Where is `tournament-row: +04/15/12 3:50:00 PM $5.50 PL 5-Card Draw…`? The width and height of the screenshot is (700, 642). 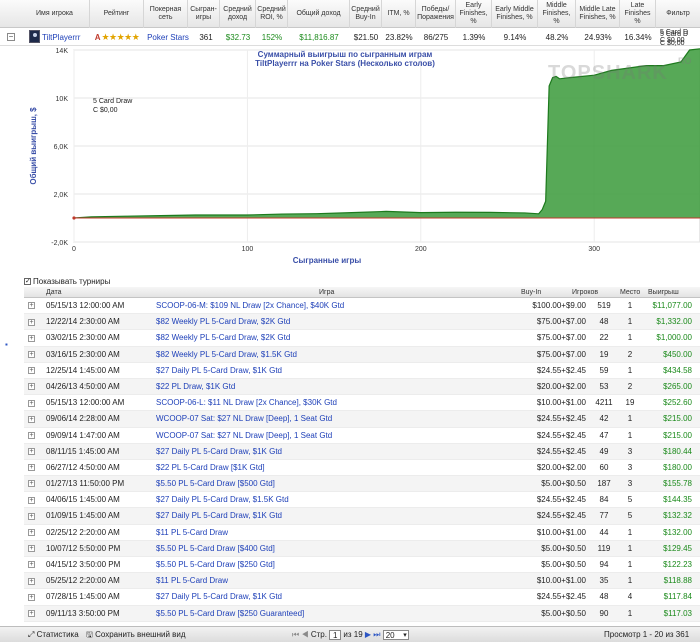 tournament-row: +04/15/12 3:50:00 PM $5.50 PL 5-Card Draw… is located at coordinates (362, 565).